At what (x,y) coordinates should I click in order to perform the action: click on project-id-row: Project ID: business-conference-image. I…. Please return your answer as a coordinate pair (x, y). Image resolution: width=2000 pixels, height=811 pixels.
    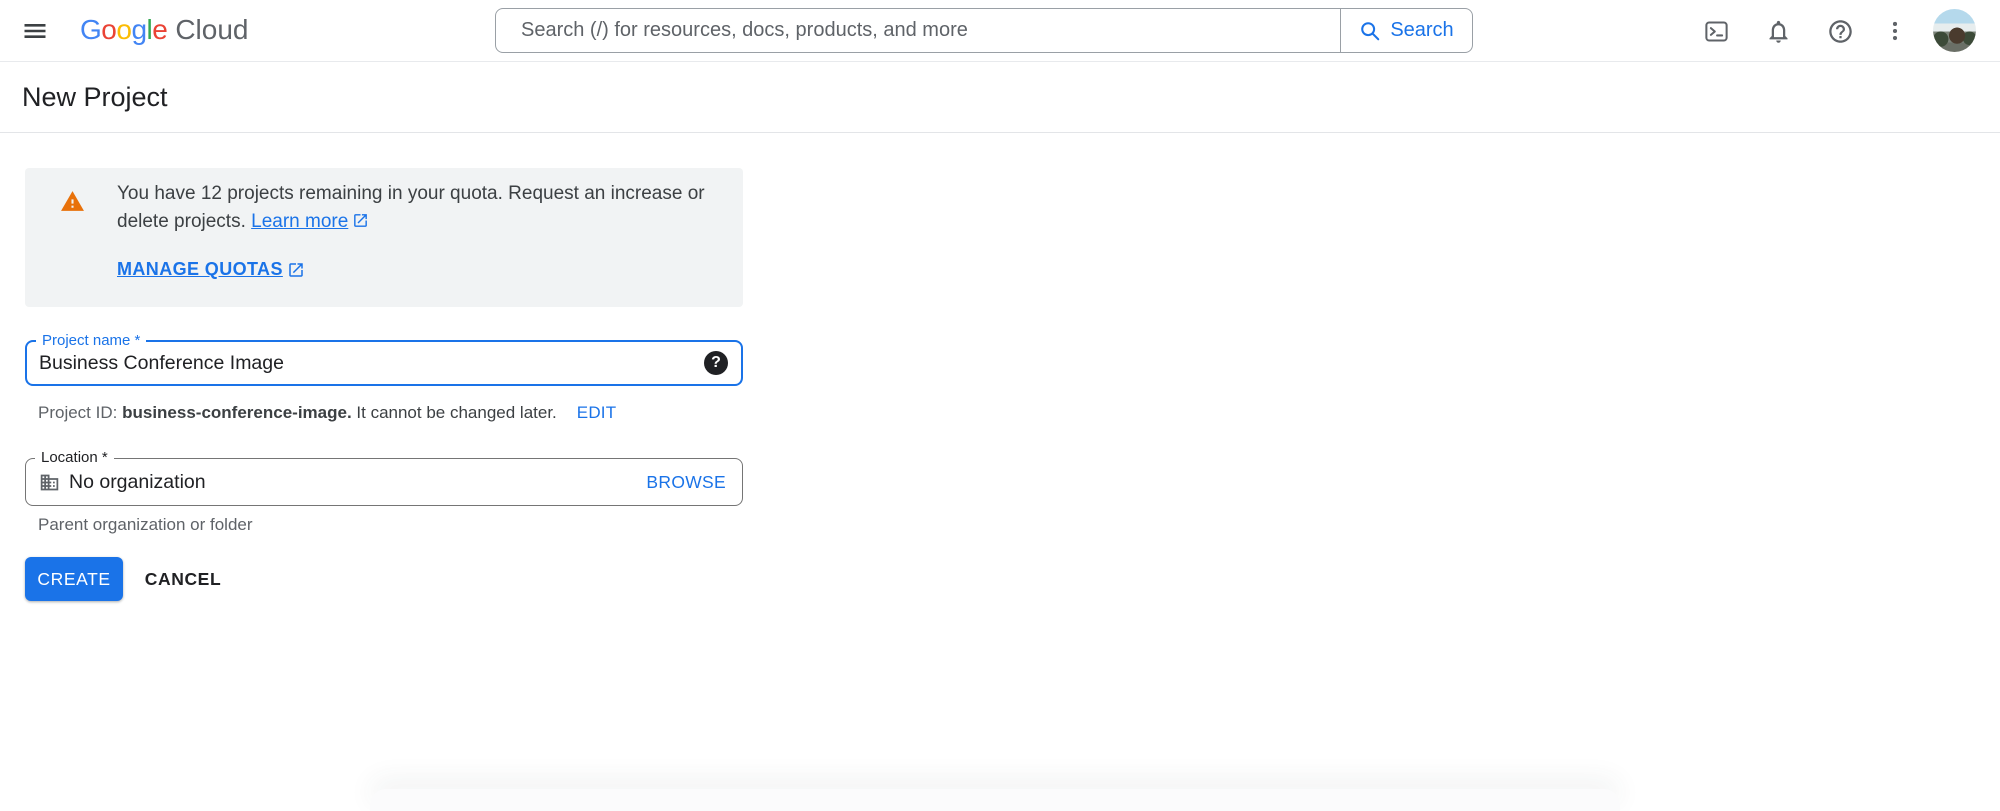
    Looking at the image, I should click on (327, 413).